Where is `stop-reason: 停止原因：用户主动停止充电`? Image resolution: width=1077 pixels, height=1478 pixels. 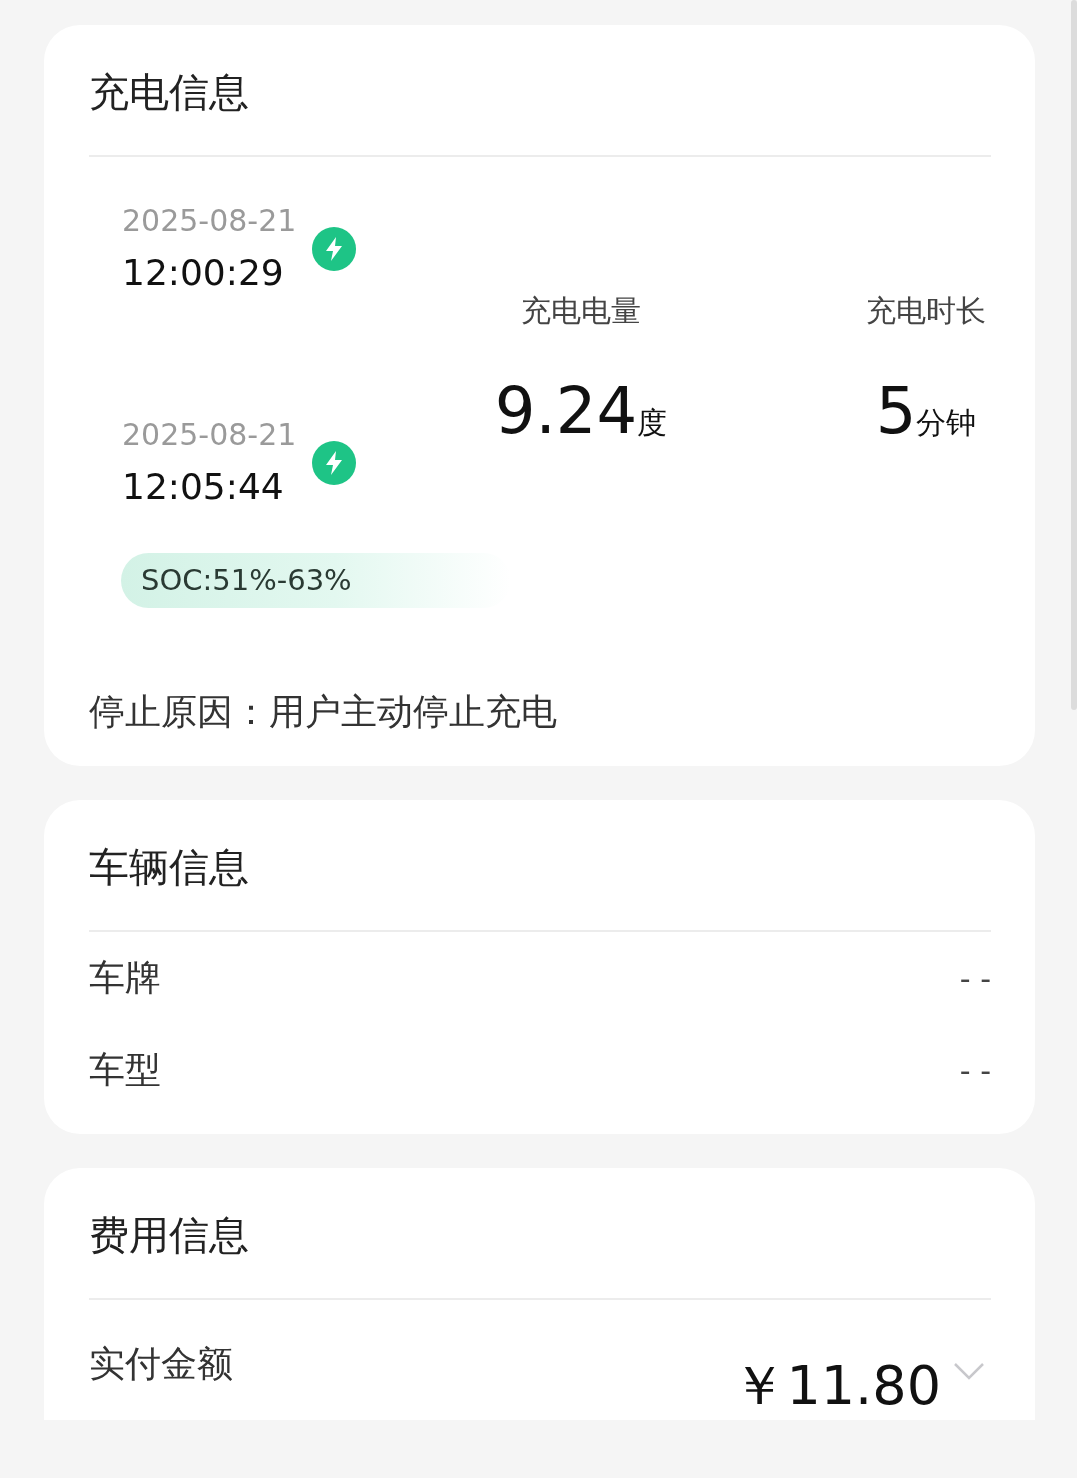 stop-reason: 停止原因：用户主动停止充电 is located at coordinates (323, 712).